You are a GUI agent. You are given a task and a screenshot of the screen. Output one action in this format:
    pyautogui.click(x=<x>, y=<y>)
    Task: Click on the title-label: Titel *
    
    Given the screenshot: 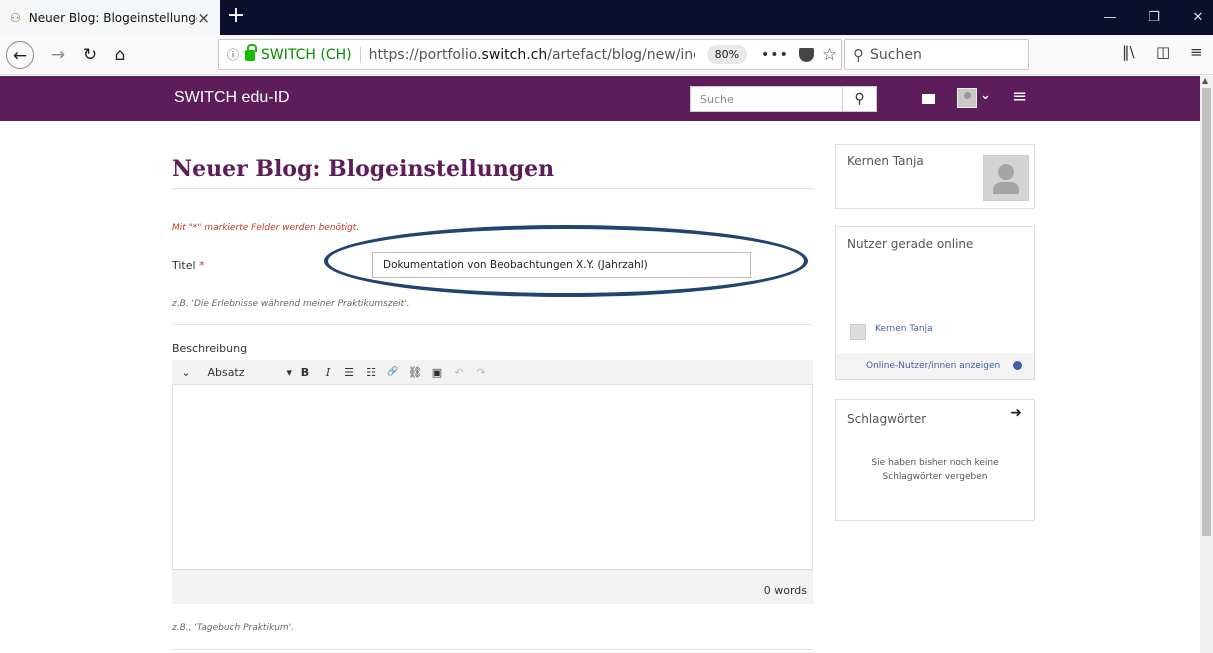 What is the action you would take?
    pyautogui.click(x=188, y=265)
    